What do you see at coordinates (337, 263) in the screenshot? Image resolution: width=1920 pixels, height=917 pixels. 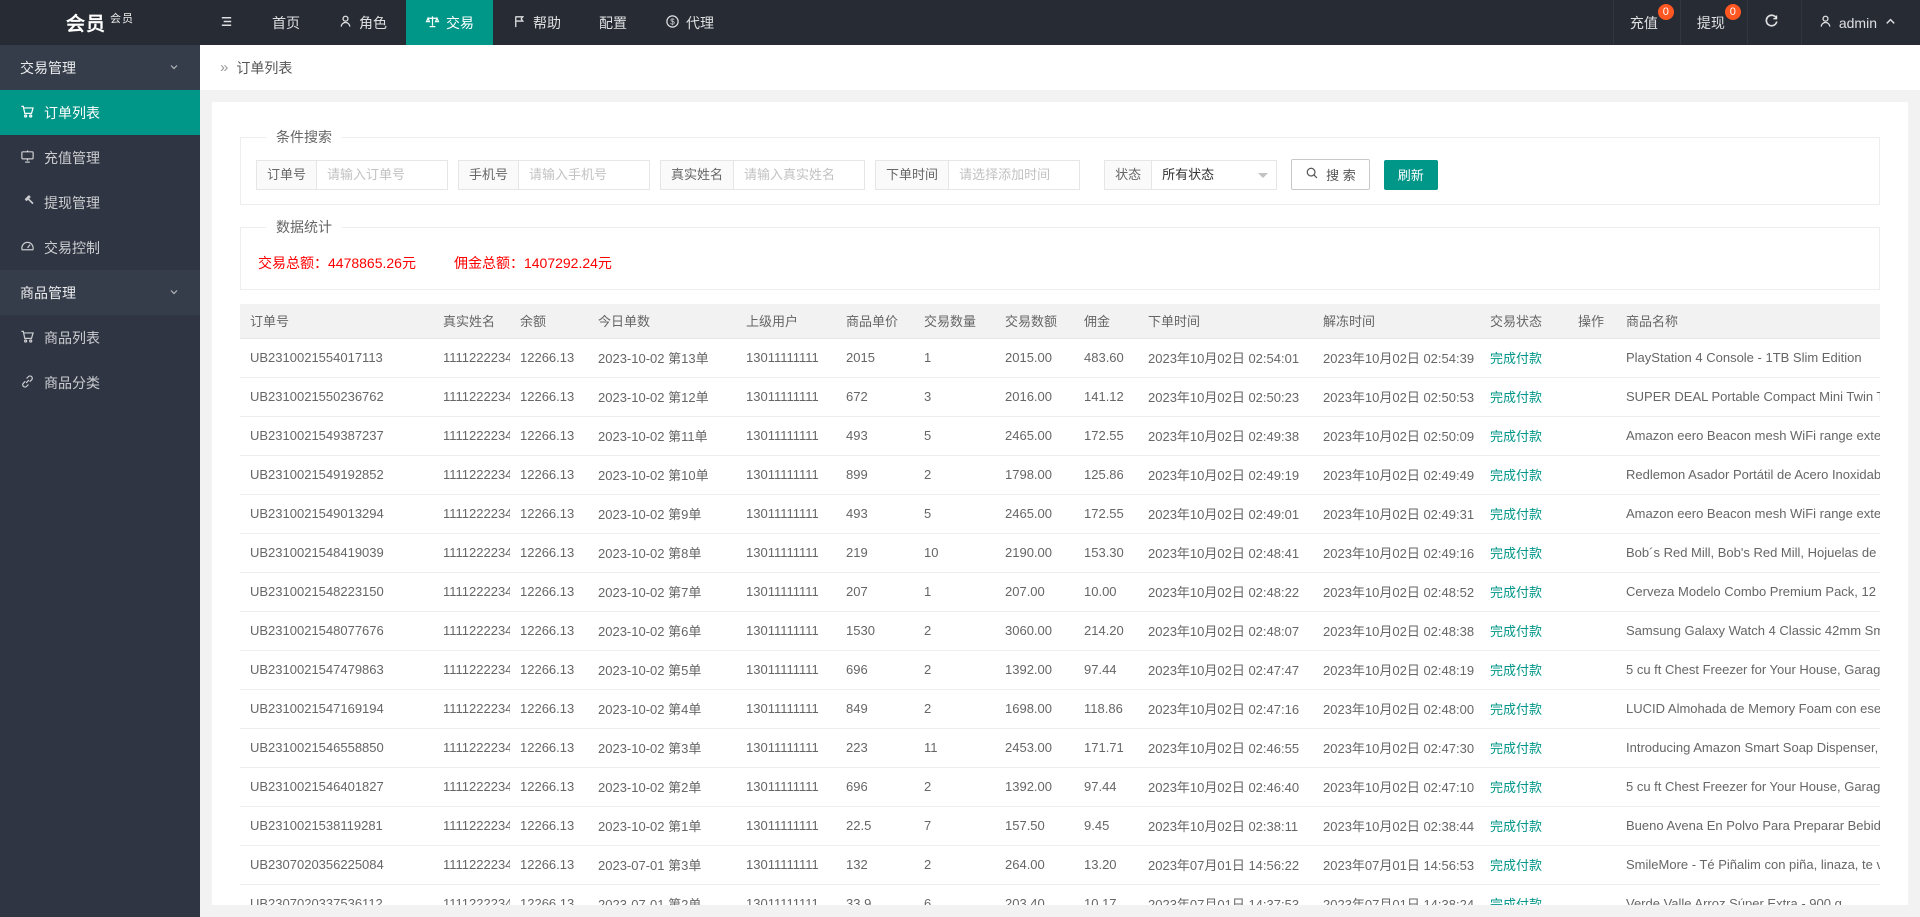 I see `total-trade-amount: 交易总额：4478865.26元` at bounding box center [337, 263].